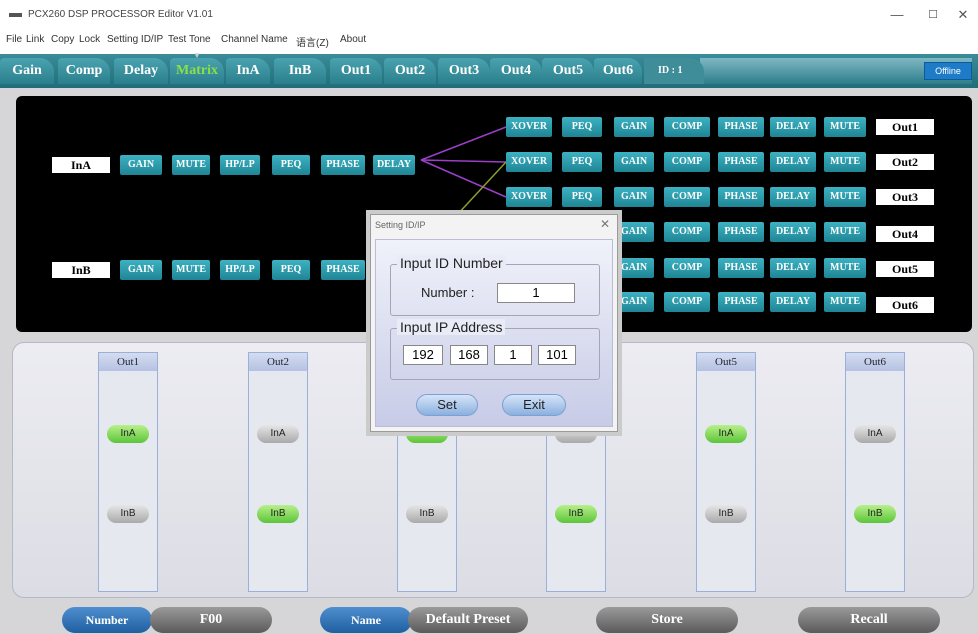  I want to click on inb-hplp-block: HP/LP, so click(240, 270).